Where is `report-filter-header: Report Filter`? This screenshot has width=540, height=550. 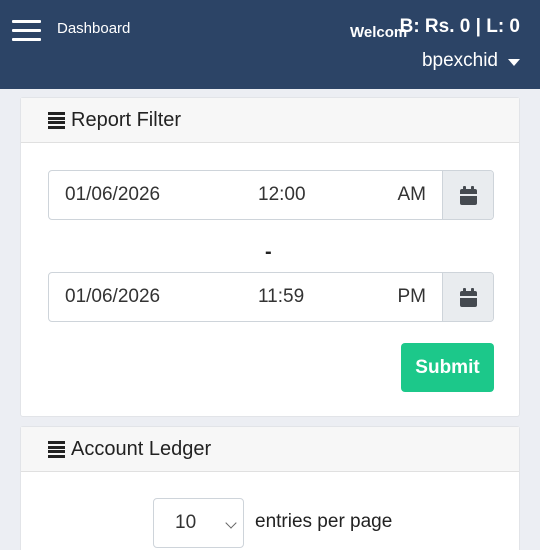
report-filter-header: Report Filter is located at coordinates (270, 120).